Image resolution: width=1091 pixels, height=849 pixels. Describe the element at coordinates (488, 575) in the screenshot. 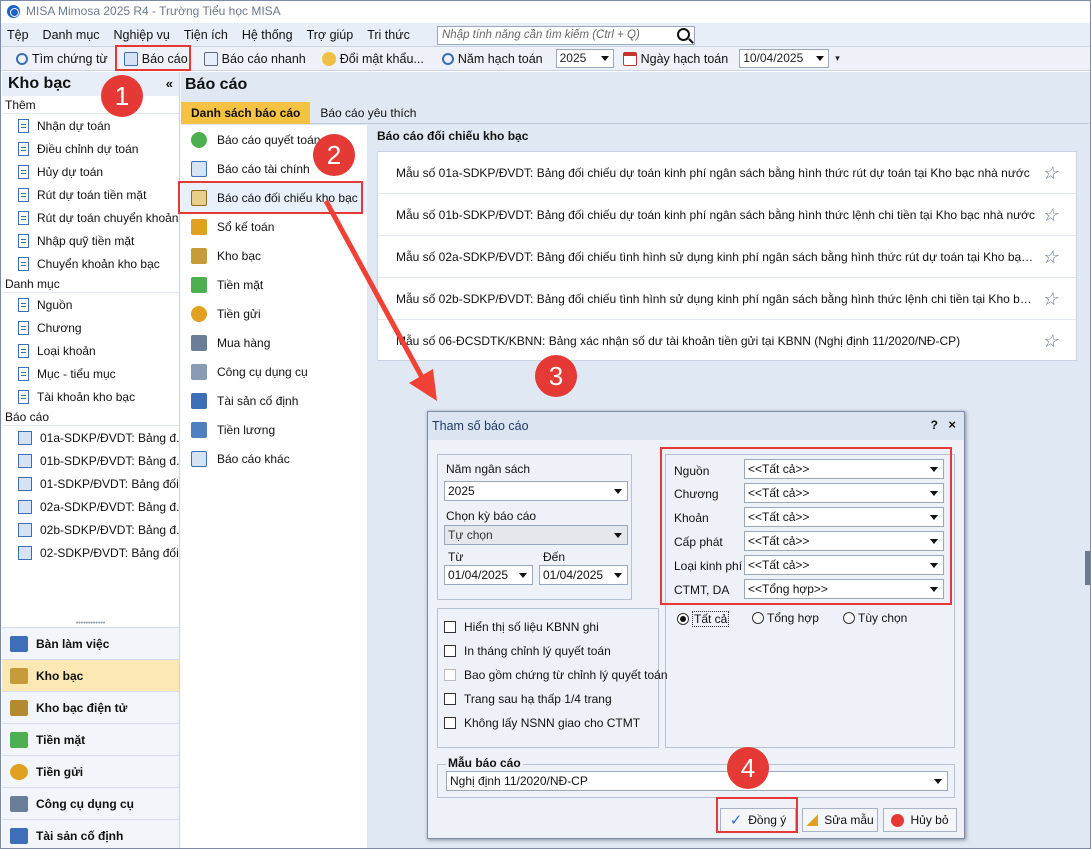

I see `from-date-select: 01/04/2025` at that location.